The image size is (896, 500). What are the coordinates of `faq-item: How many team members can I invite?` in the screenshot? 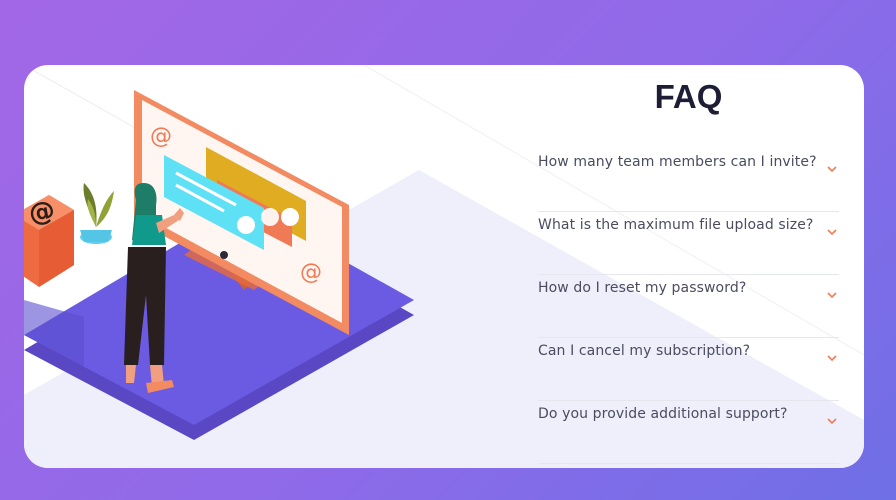 It's located at (688, 180).